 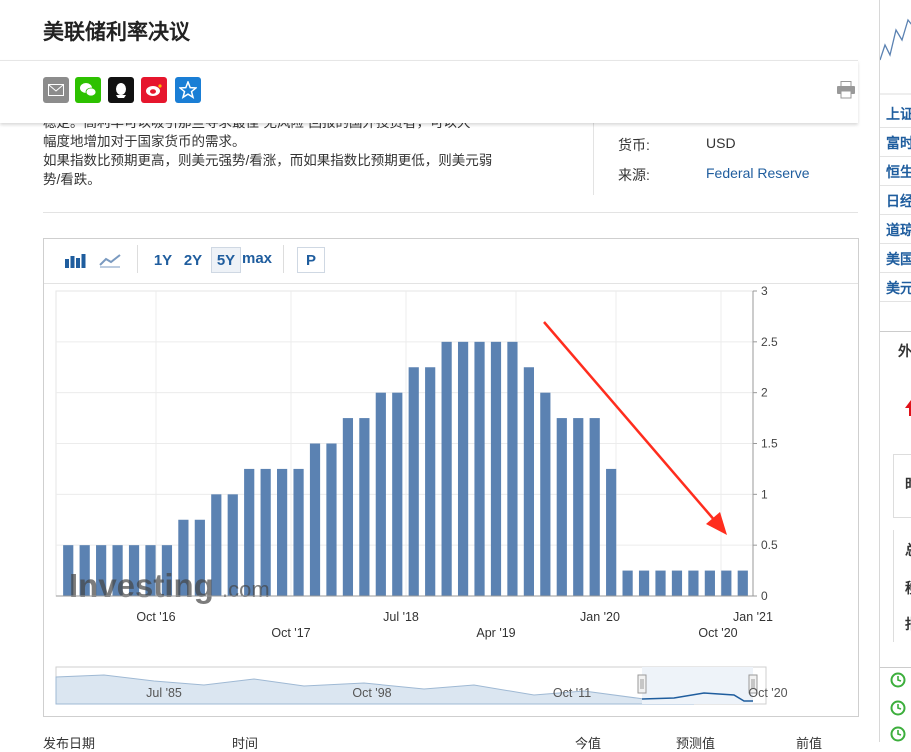 What do you see at coordinates (245, 743) in the screenshot?
I see `column-header: 时间` at bounding box center [245, 743].